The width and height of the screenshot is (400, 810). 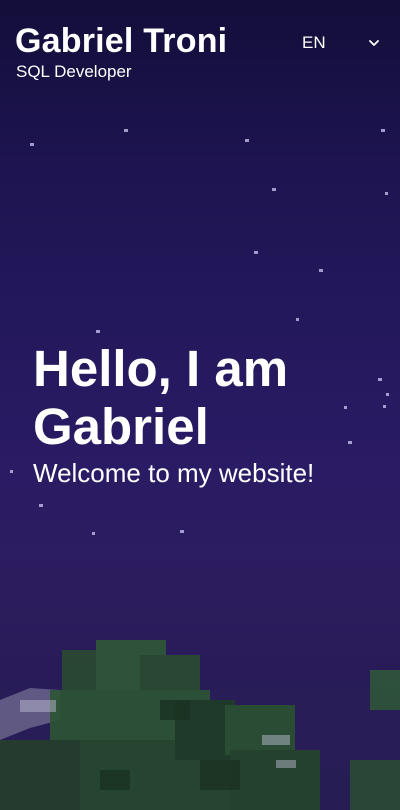 What do you see at coordinates (161, 397) in the screenshot?
I see `hero-title: Hello, I am Gabriel` at bounding box center [161, 397].